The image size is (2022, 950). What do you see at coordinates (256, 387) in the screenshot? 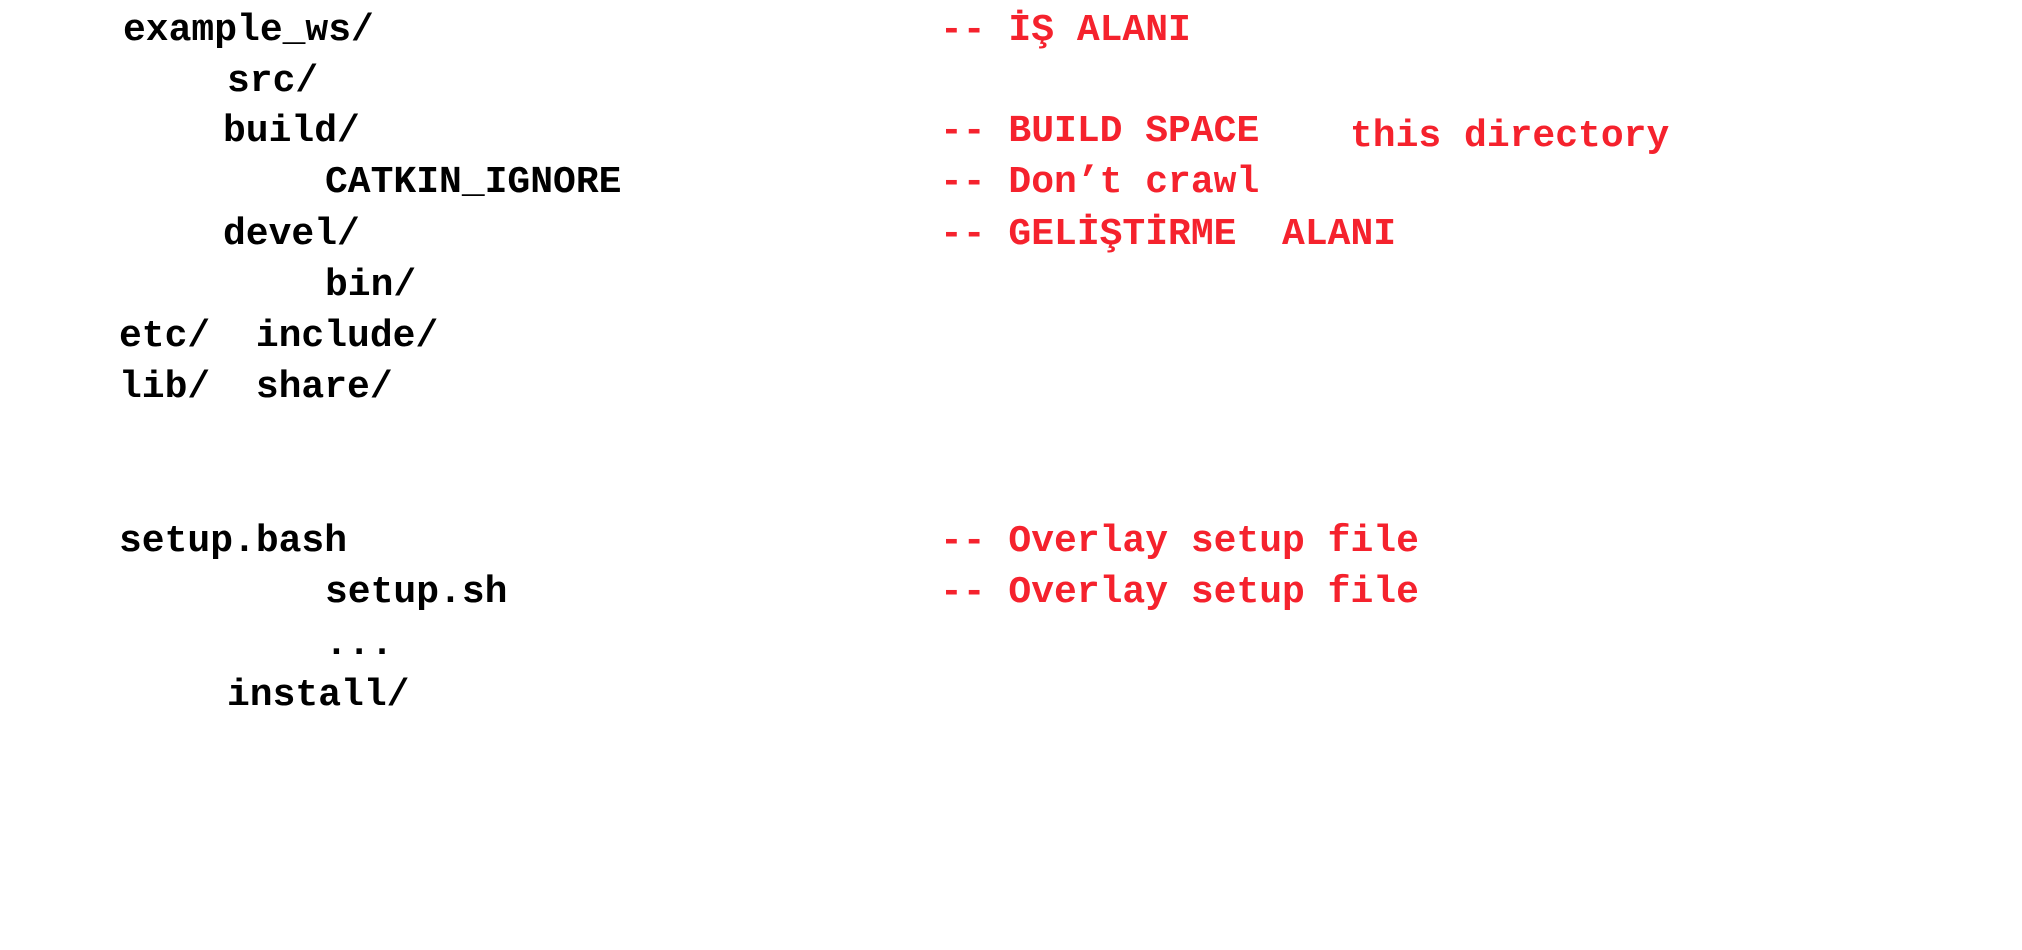
I see `tree-lib-share: lib/ share/` at bounding box center [256, 387].